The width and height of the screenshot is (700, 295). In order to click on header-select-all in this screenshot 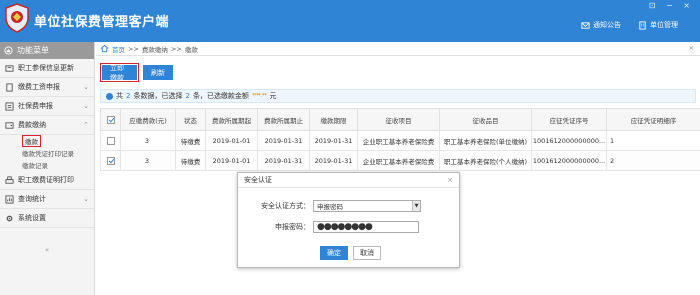, I will do `click(110, 119)`.